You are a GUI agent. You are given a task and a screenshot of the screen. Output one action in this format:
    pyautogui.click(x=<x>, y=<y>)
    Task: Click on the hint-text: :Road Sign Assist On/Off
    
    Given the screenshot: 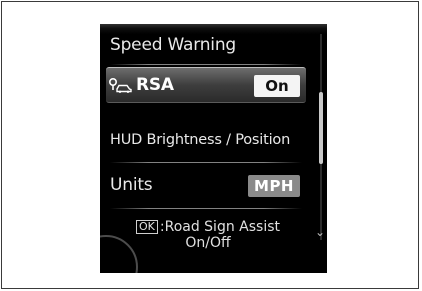 What is the action you would take?
    pyautogui.click(x=219, y=235)
    